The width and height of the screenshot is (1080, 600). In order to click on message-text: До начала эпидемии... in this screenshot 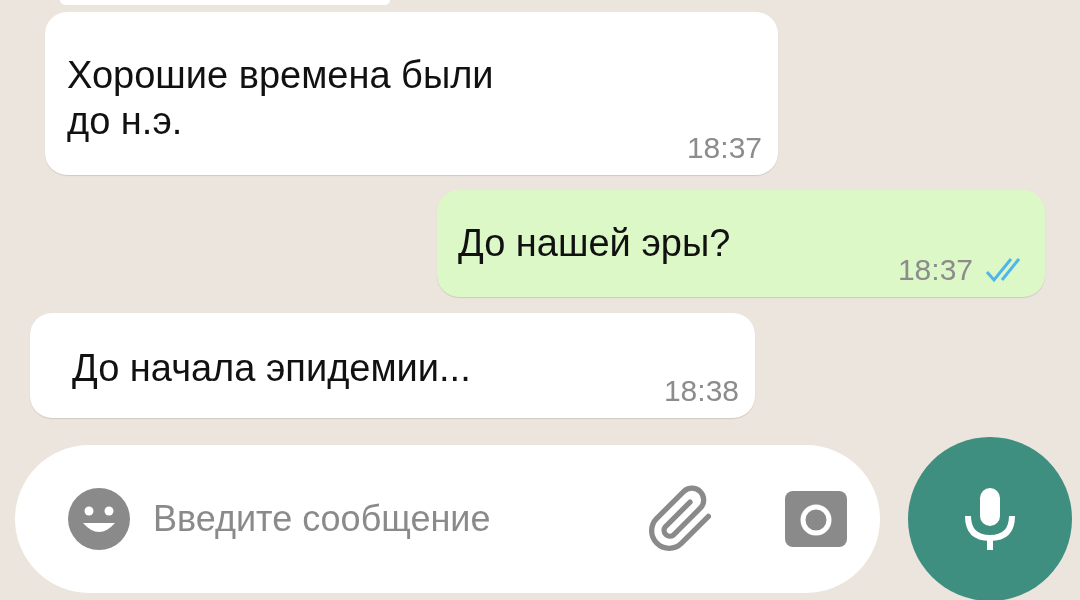, I will do `click(271, 368)`.